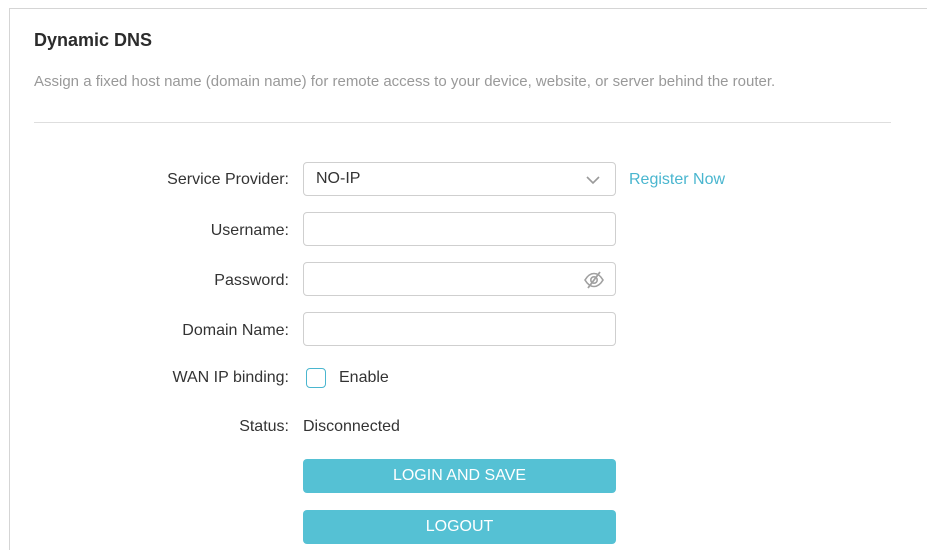 The width and height of the screenshot is (927, 550). Describe the element at coordinates (351, 426) in the screenshot. I see `status-value: Disconnected` at that location.